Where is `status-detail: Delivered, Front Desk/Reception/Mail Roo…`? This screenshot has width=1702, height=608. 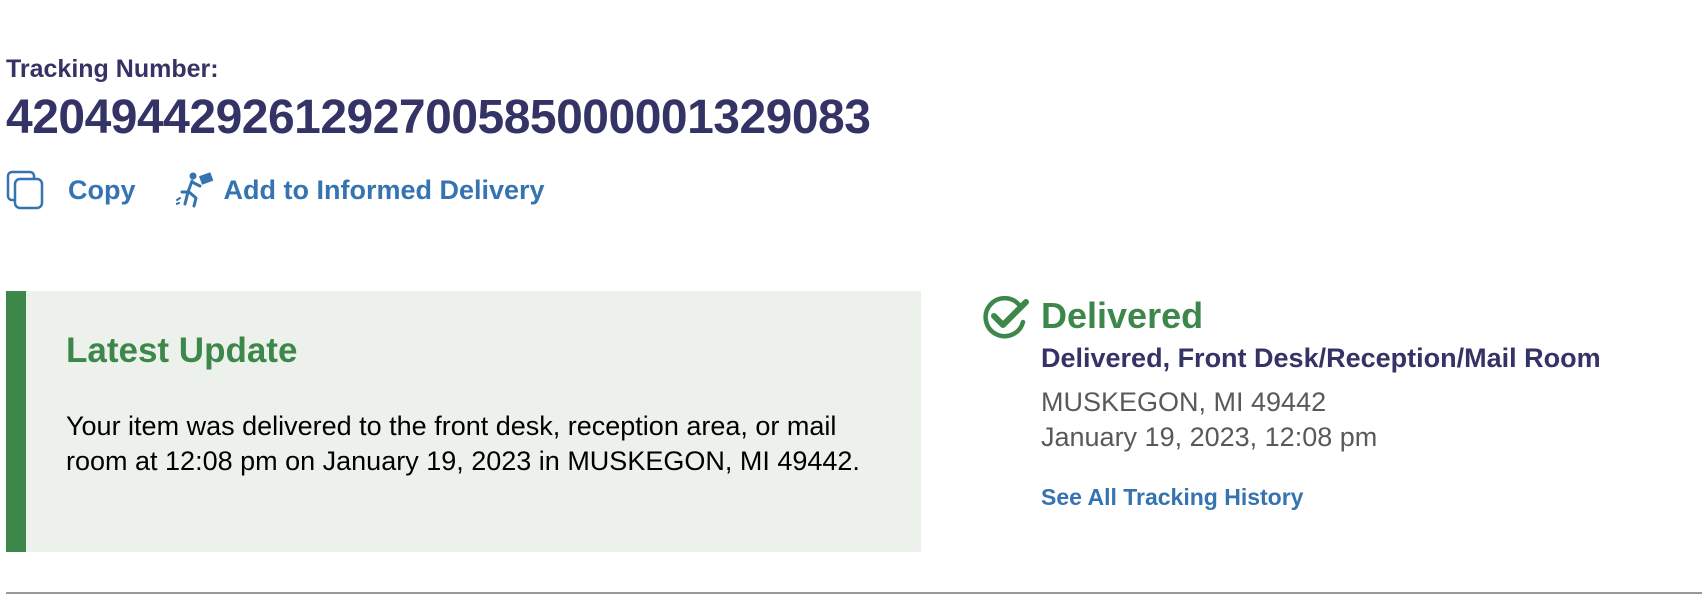
status-detail: Delivered, Front Desk/Reception/Mail Roo… is located at coordinates (1321, 358).